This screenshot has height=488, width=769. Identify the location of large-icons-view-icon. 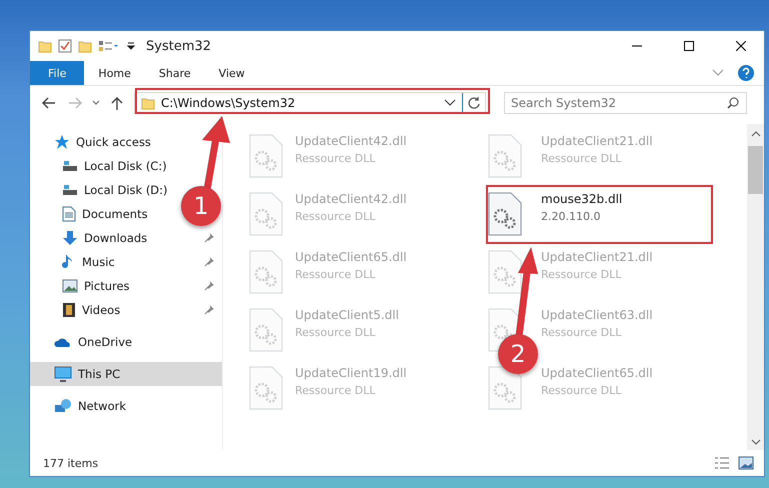
(746, 463).